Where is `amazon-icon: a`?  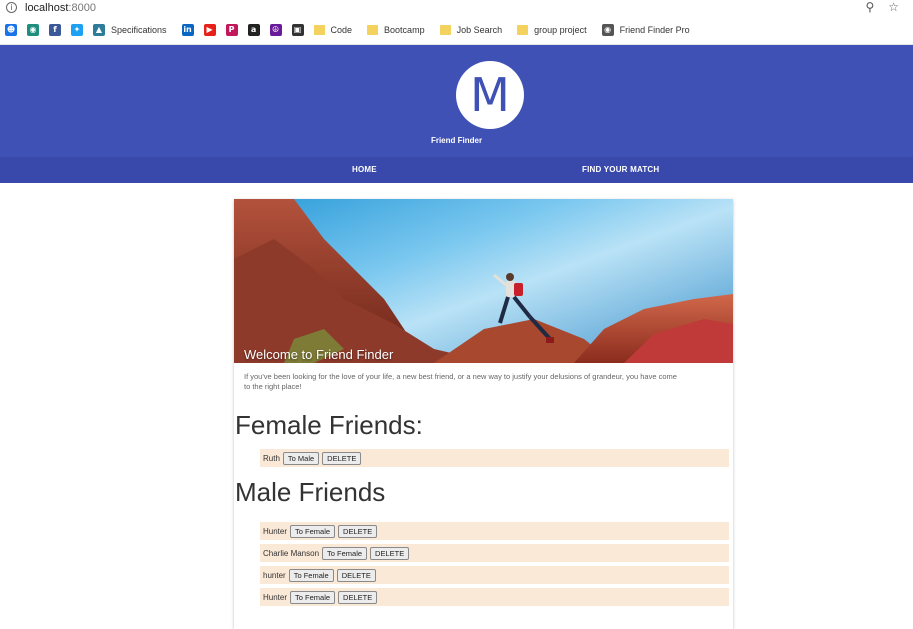
amazon-icon: a is located at coordinates (253, 29).